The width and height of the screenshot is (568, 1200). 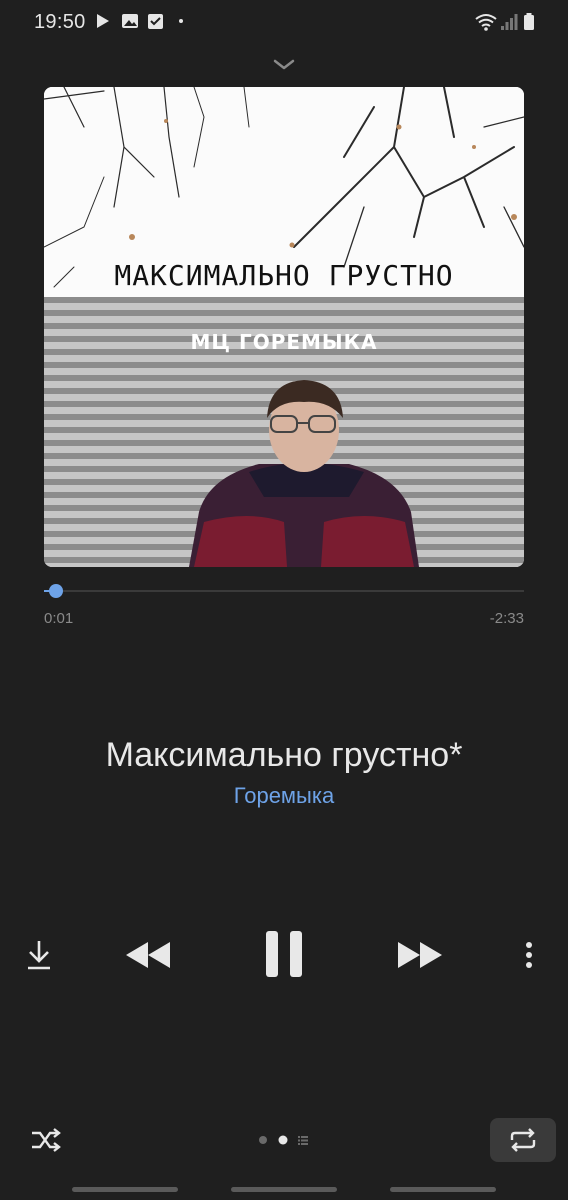 What do you see at coordinates (303, 1140) in the screenshot?
I see `queue-list-icon` at bounding box center [303, 1140].